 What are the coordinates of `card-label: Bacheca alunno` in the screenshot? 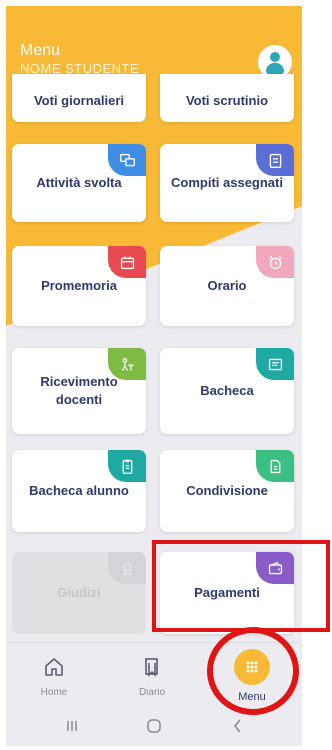 It's located at (79, 490).